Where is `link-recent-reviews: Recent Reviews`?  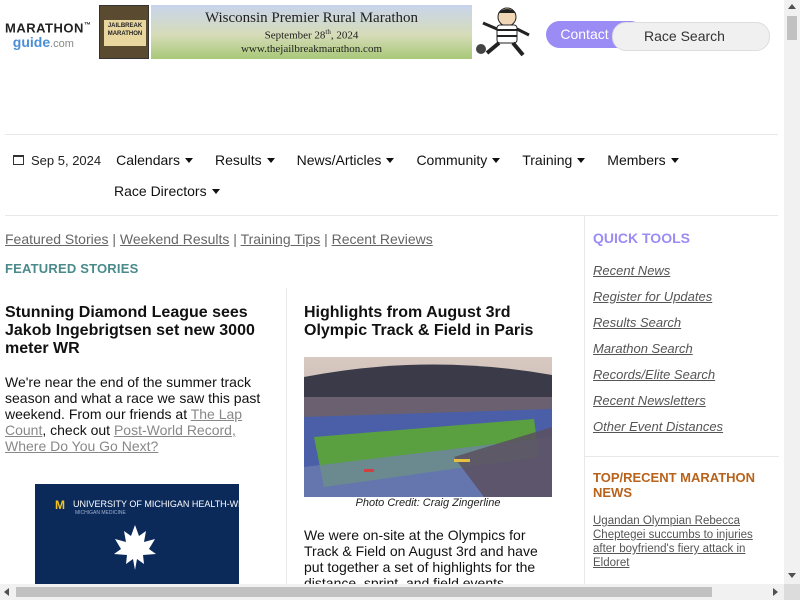
link-recent-reviews: Recent Reviews is located at coordinates (382, 239).